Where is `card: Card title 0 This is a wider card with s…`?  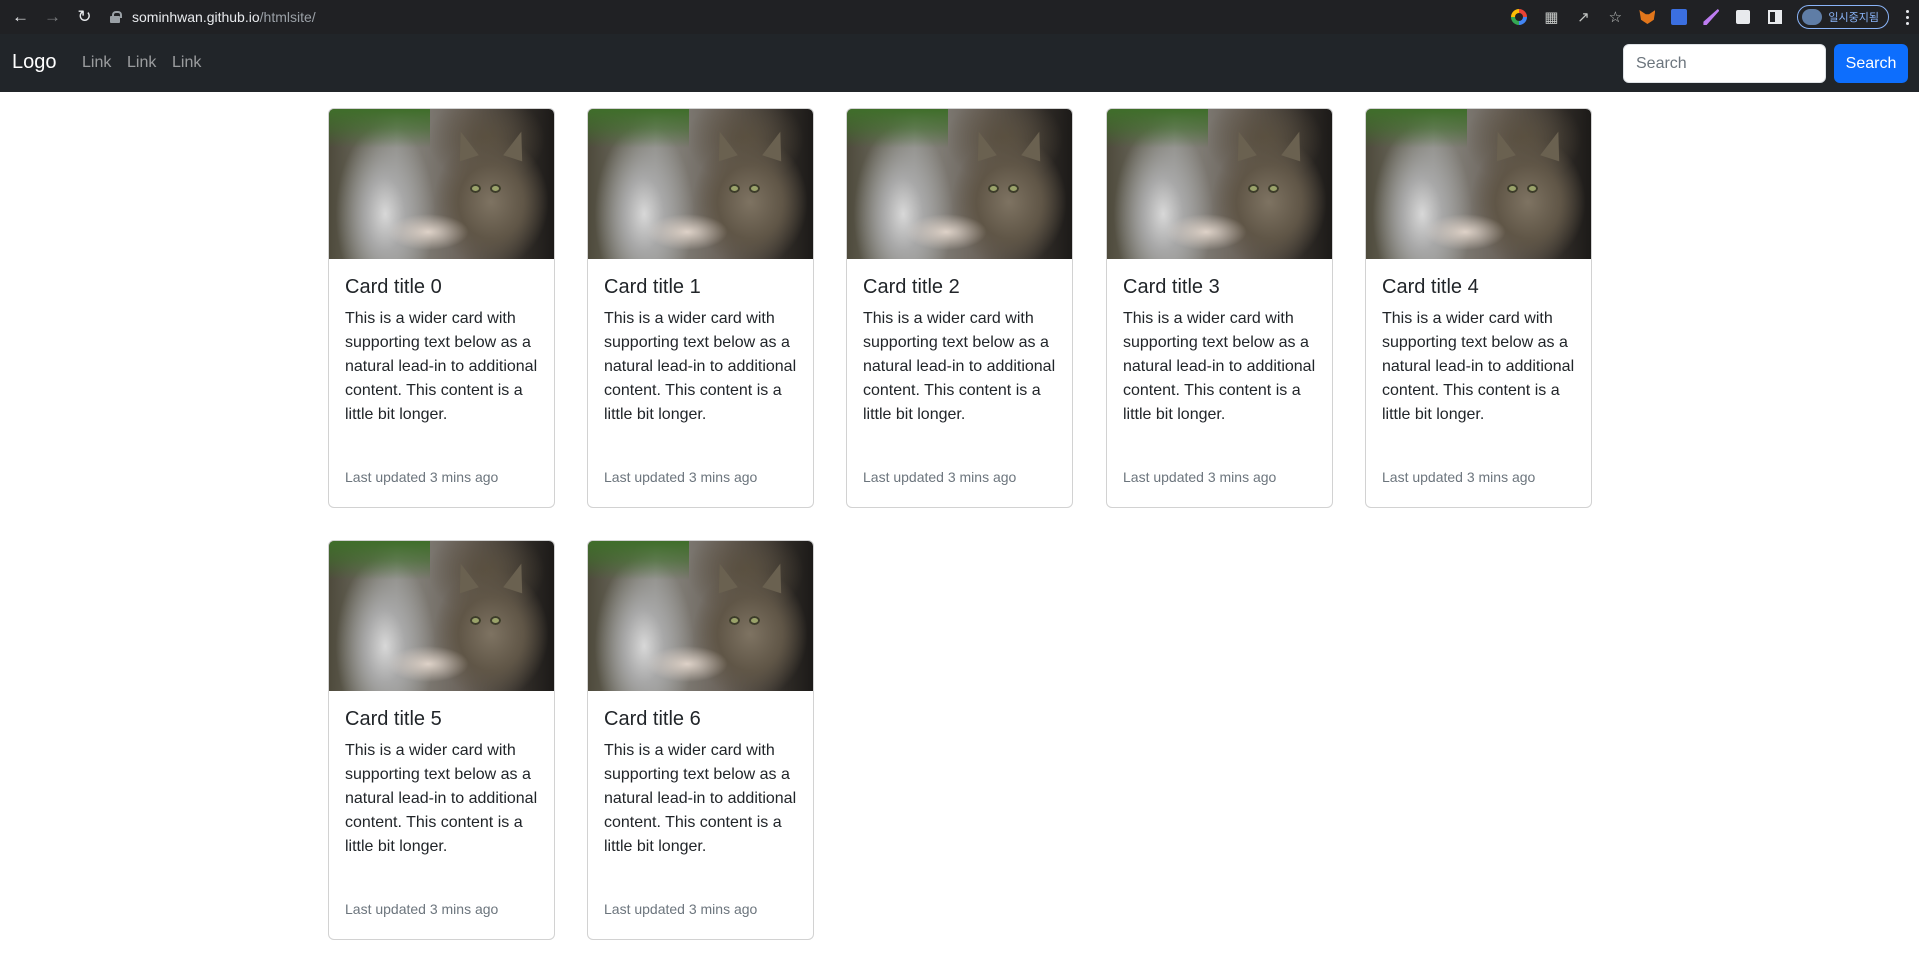
card: Card title 0 This is a wider card with s… is located at coordinates (441, 308).